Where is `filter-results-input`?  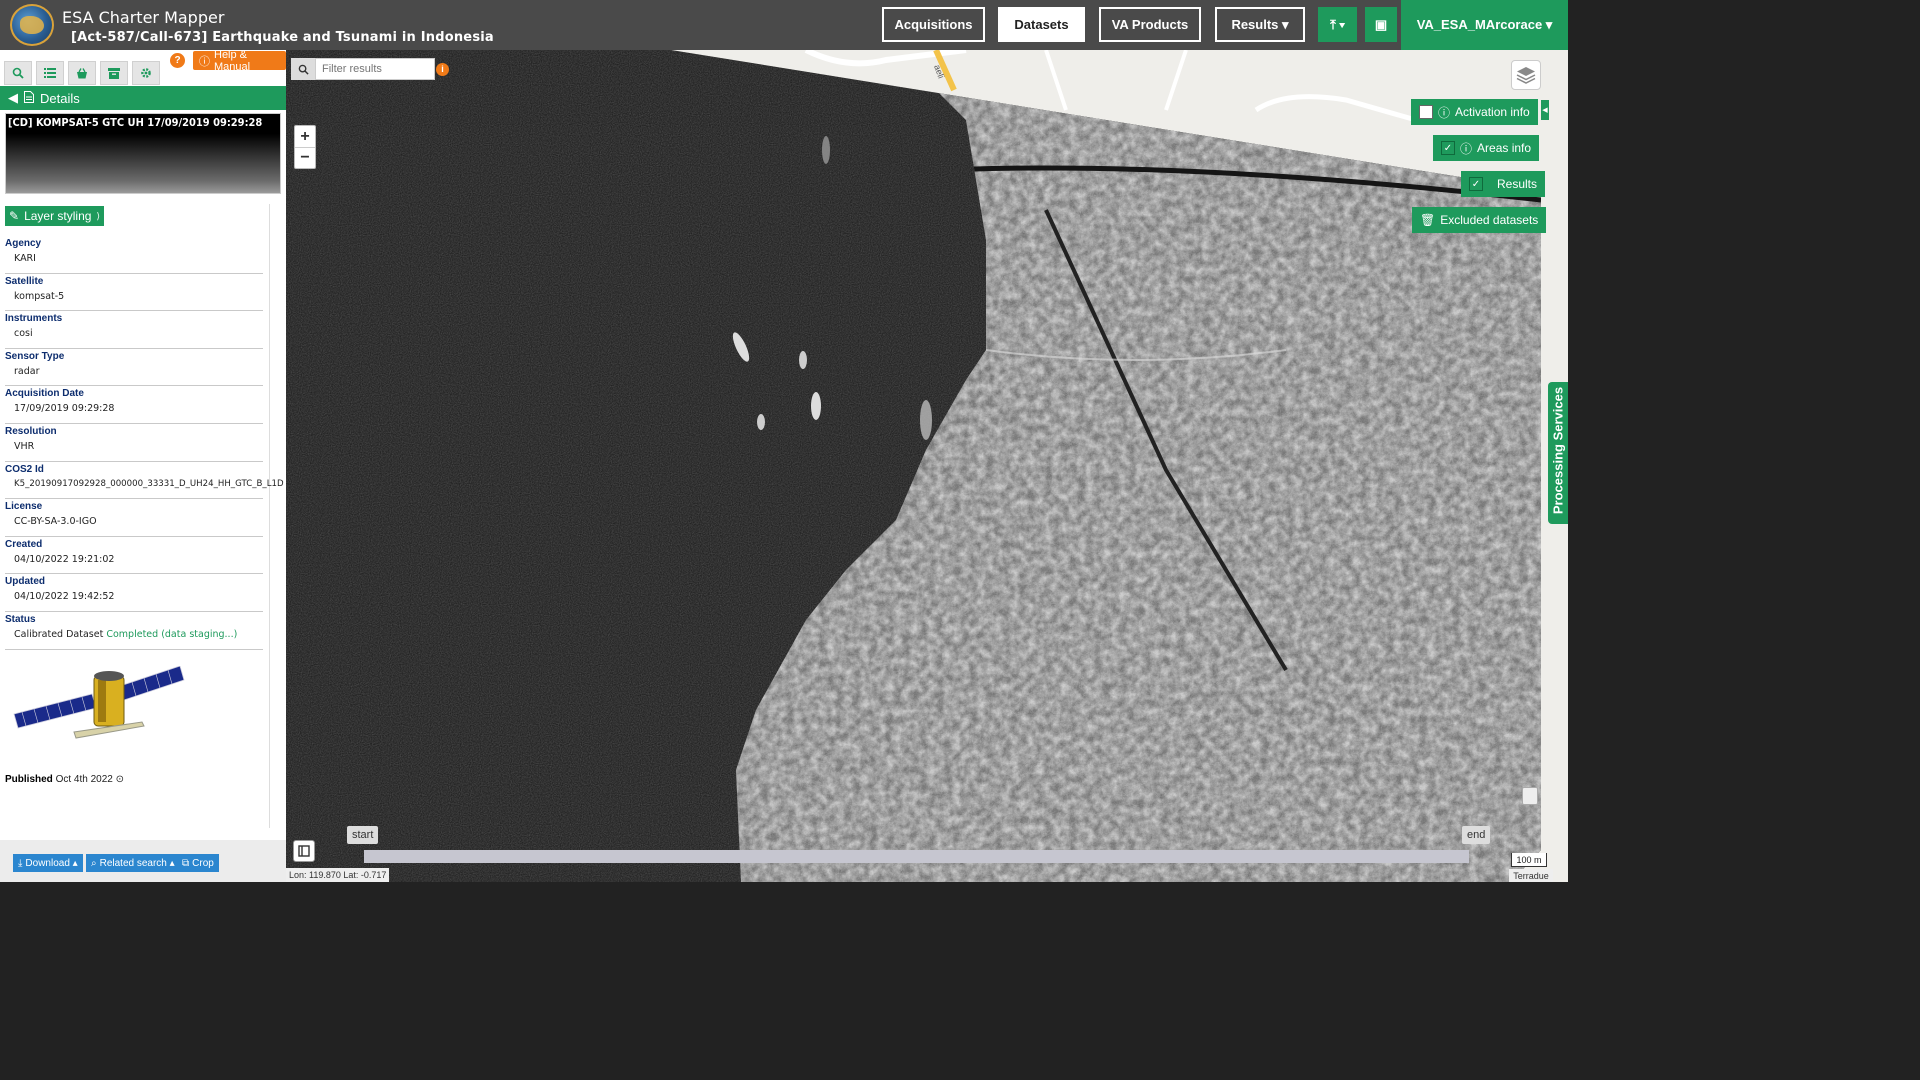 filter-results-input is located at coordinates (375, 69).